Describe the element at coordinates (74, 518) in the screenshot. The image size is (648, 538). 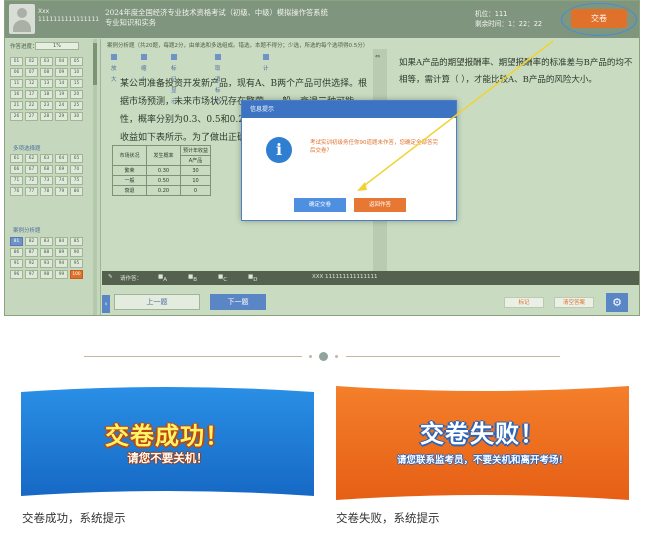
I see `success-caption: 交卷成功，系统提示` at that location.